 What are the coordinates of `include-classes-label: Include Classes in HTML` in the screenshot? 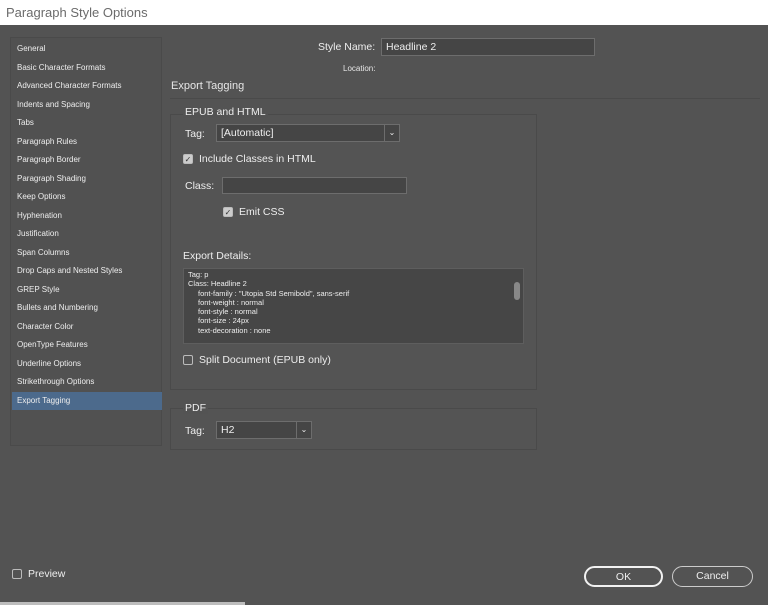 It's located at (257, 159).